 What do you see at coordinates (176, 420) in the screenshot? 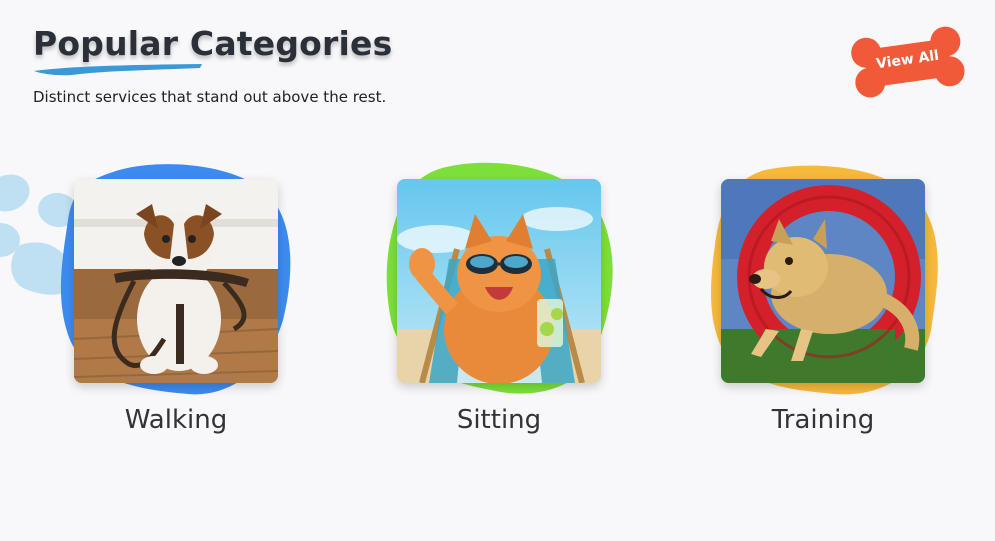
I see `category-label-walking: Walking` at bounding box center [176, 420].